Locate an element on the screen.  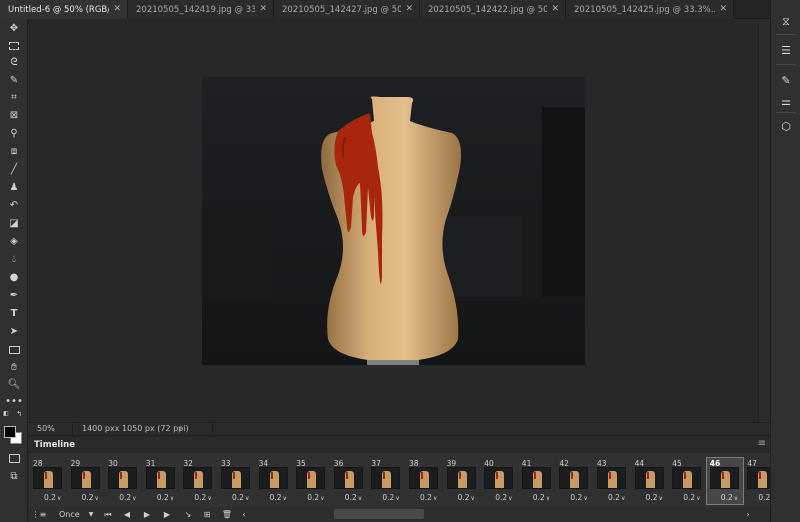
lasso-icon: ᘓ is located at coordinates (14, 63).